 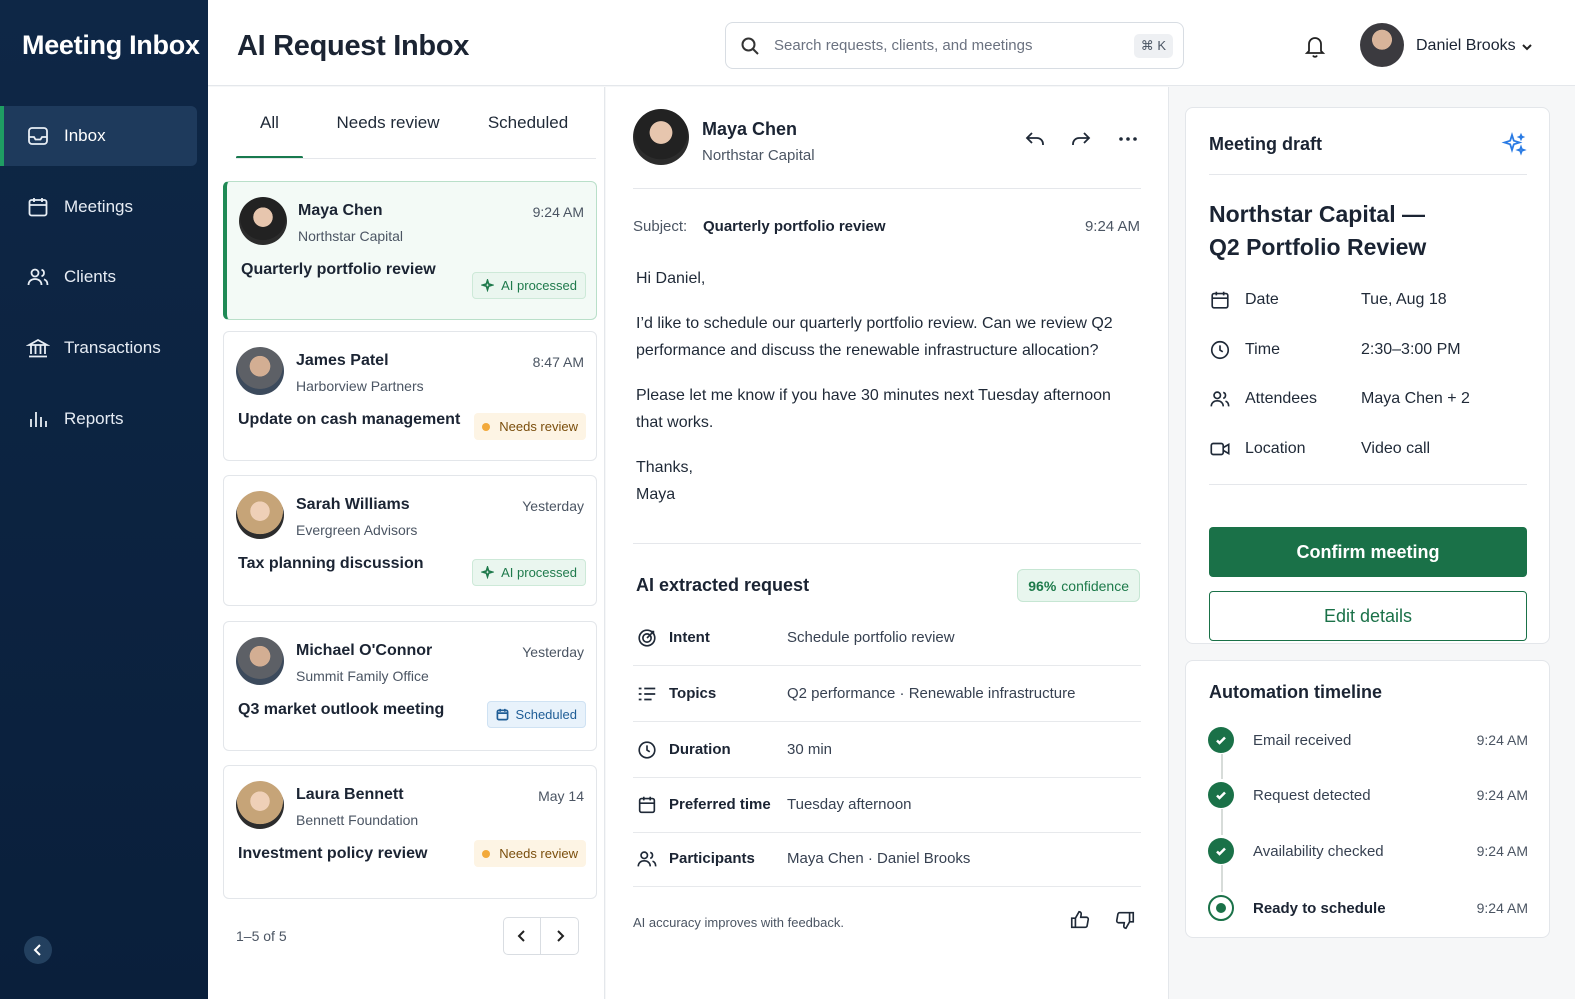 What do you see at coordinates (689, 637) in the screenshot?
I see `field-label: Intent` at bounding box center [689, 637].